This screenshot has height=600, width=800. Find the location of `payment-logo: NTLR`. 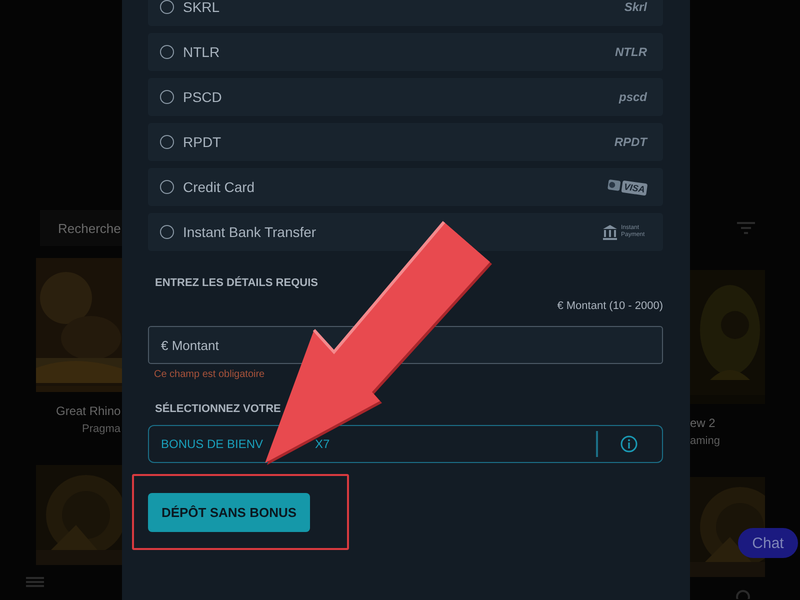

payment-logo: NTLR is located at coordinates (631, 52).